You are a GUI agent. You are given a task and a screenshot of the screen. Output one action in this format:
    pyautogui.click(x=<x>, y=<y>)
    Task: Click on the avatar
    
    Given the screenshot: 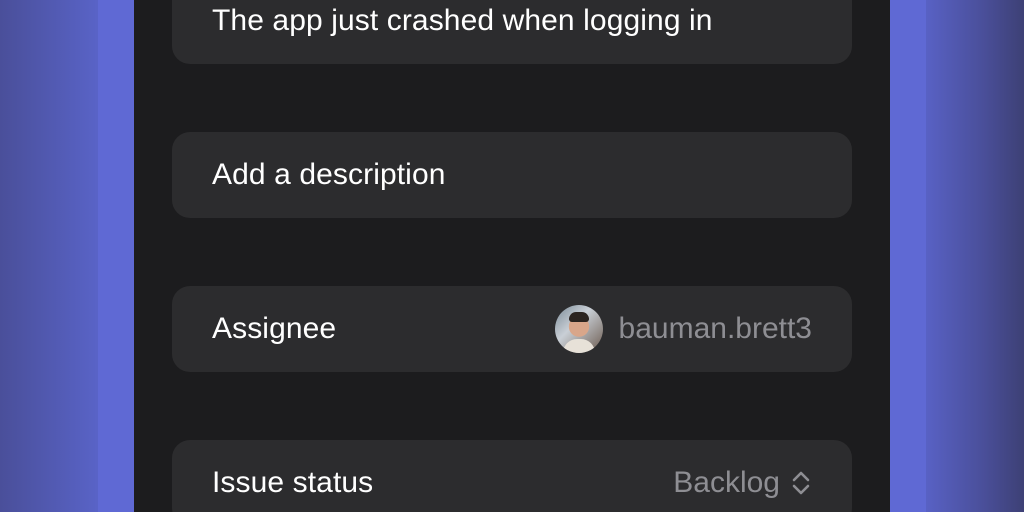 What is the action you would take?
    pyautogui.click(x=578, y=329)
    